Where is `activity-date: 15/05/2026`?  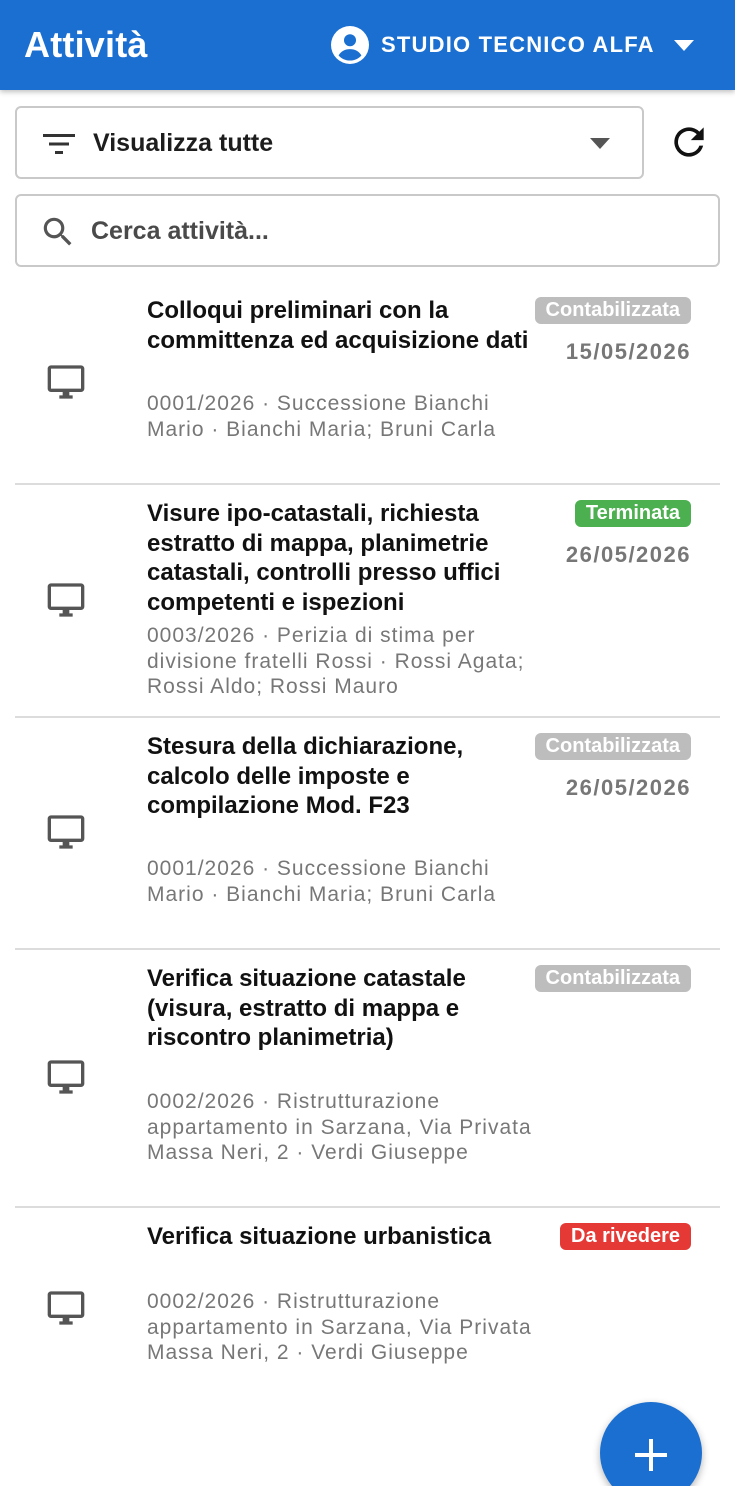
activity-date: 15/05/2026 is located at coordinates (628, 351).